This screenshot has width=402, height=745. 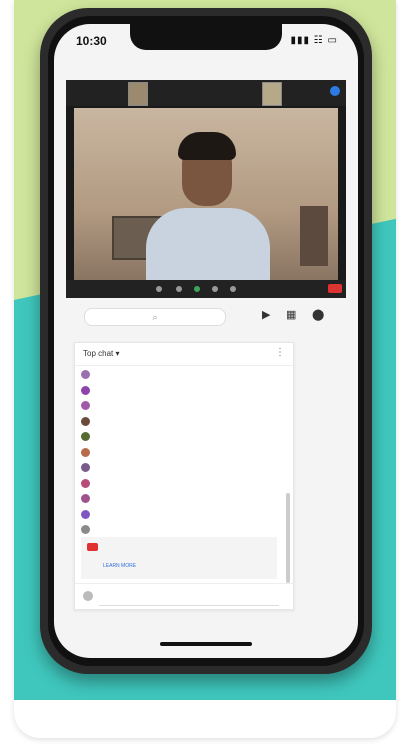 I want to click on notch, so click(x=206, y=37).